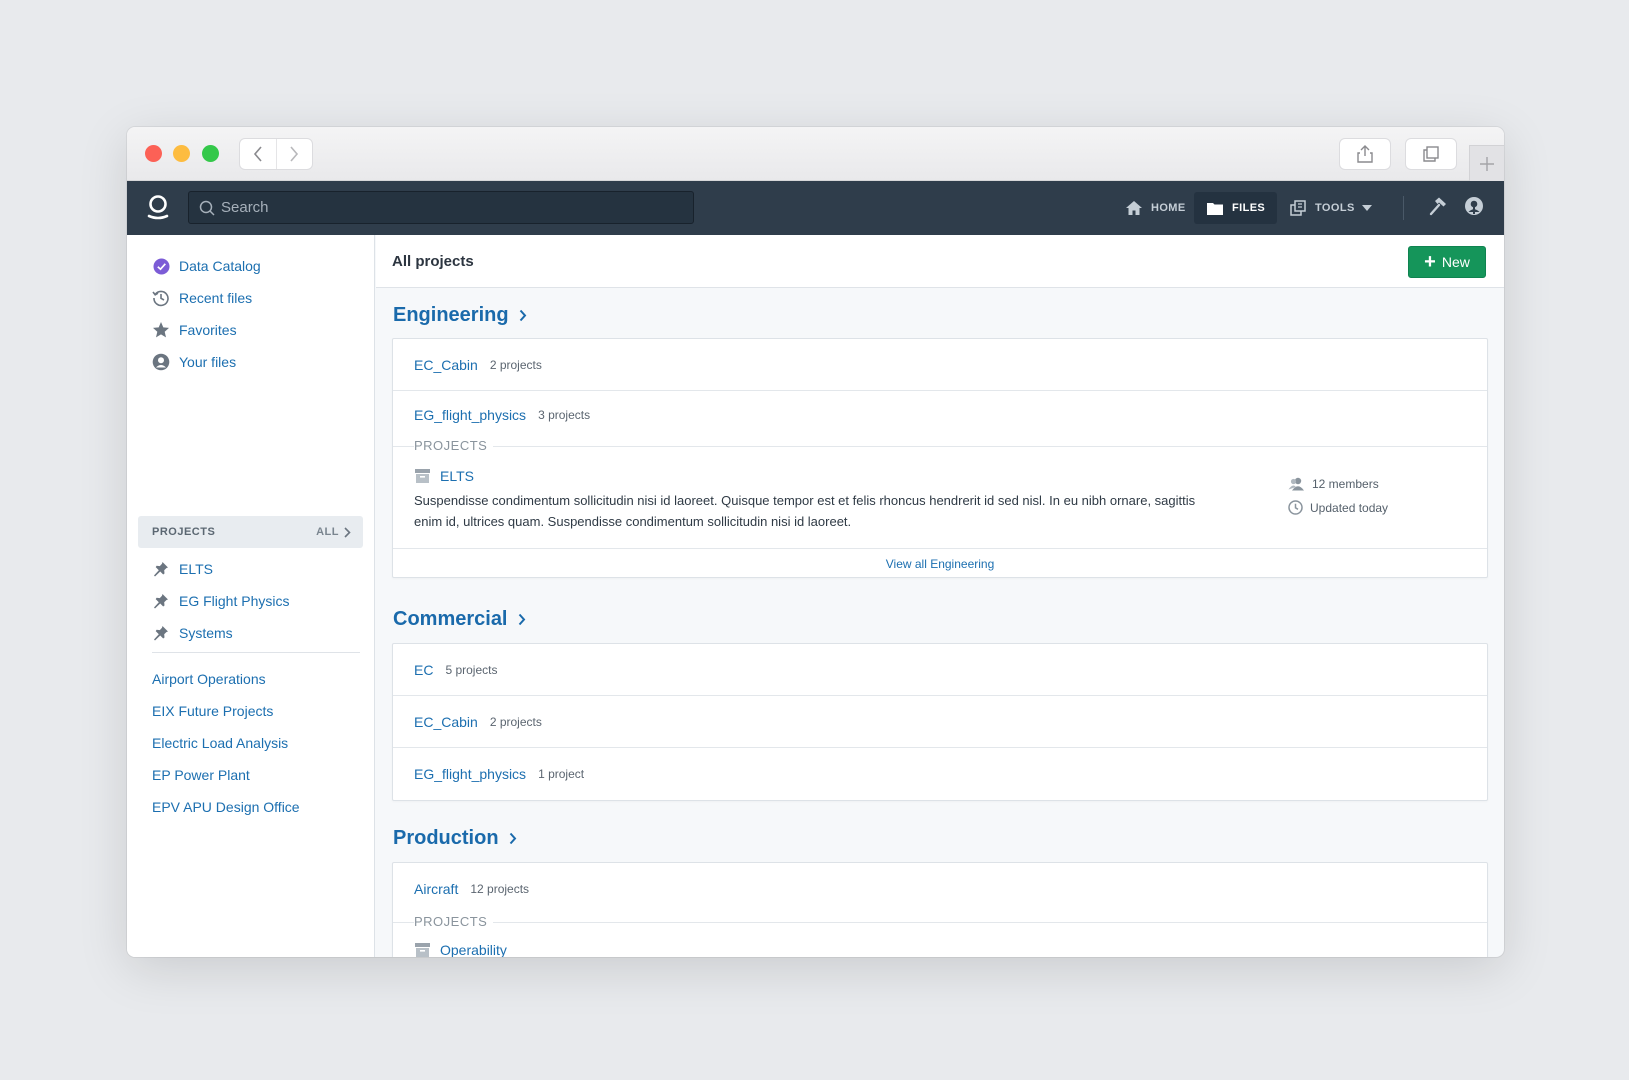  I want to click on forward-button, so click(294, 154).